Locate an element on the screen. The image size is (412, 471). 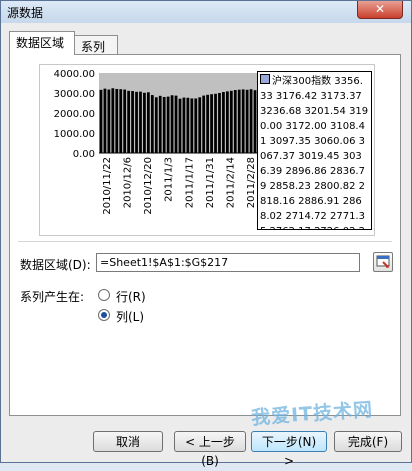
tab-data-range-label: 数据区域 is located at coordinates (40, 43).